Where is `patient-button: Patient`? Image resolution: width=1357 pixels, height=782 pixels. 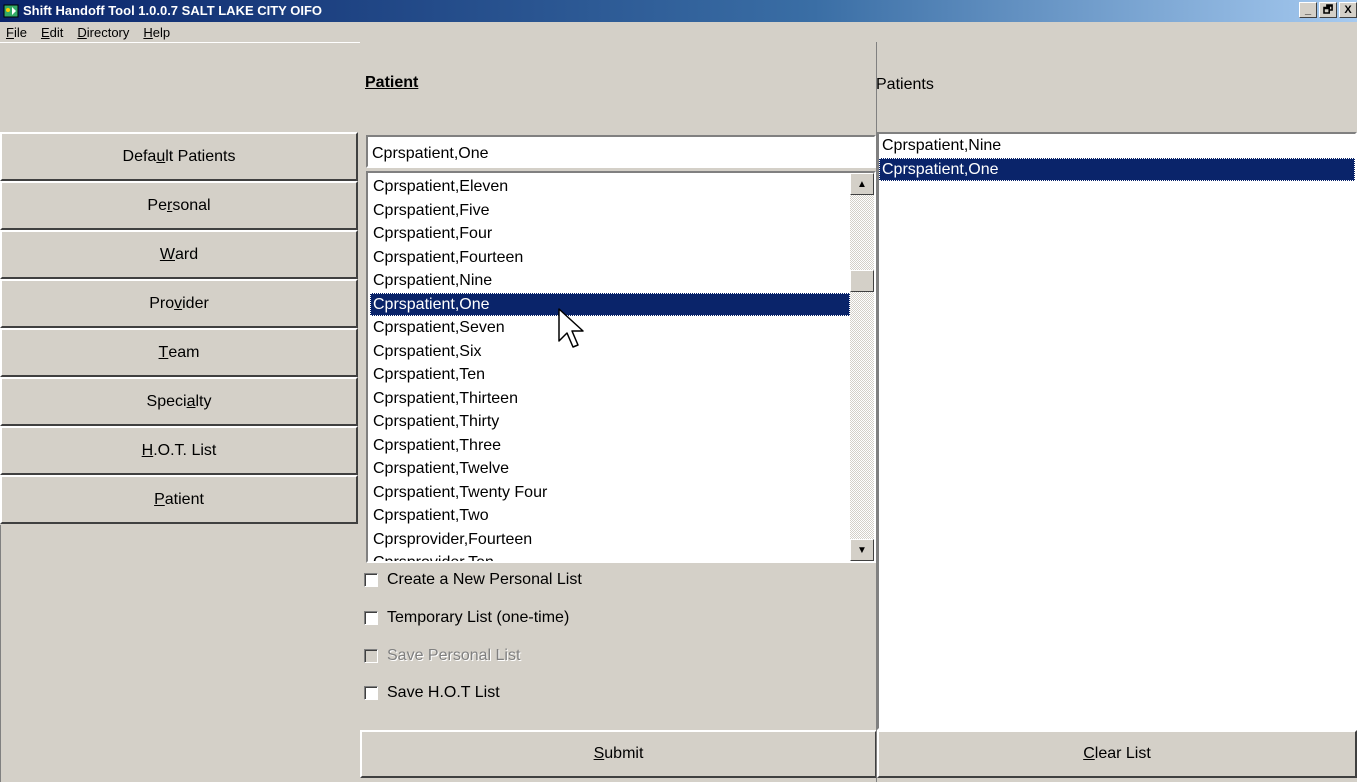
patient-button: Patient is located at coordinates (179, 499).